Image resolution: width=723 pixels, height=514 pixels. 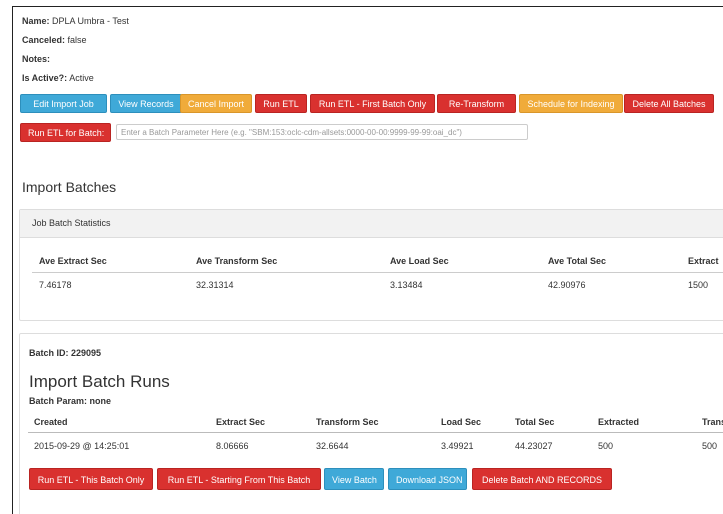 What do you see at coordinates (237, 261) in the screenshot?
I see `col-ave-transform-sec: Ave Transform Sec` at bounding box center [237, 261].